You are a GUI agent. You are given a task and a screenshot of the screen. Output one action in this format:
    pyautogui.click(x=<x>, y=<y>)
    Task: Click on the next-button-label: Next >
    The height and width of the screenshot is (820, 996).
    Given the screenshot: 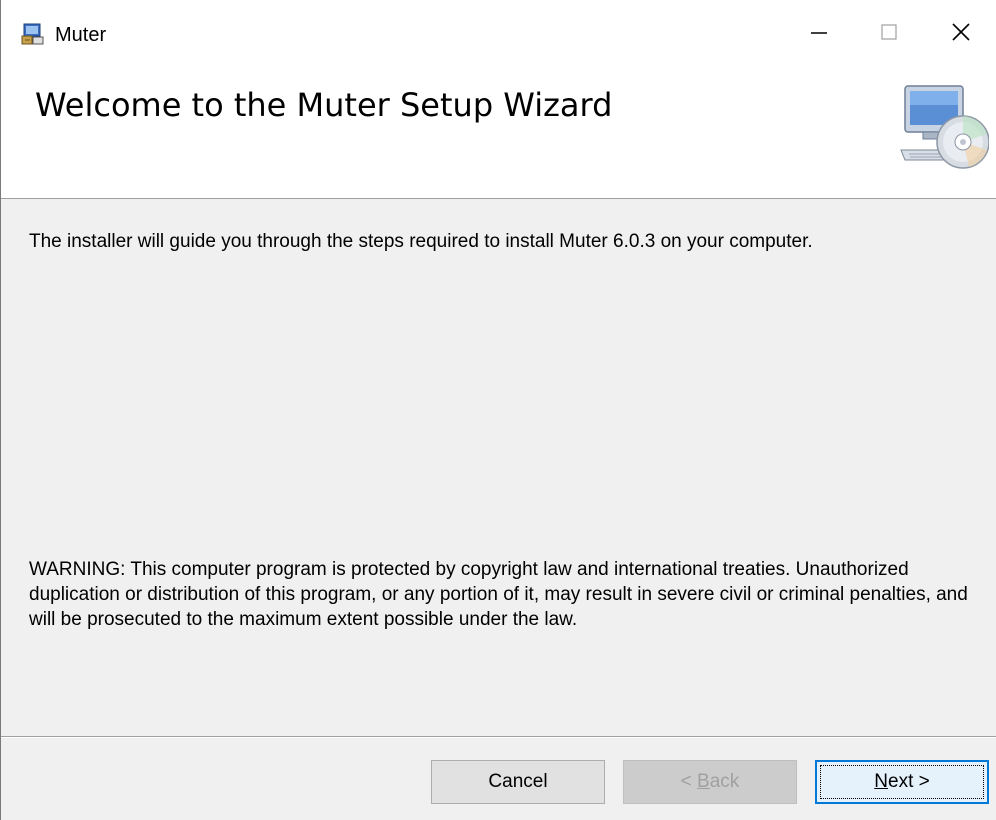 What is the action you would take?
    pyautogui.click(x=901, y=782)
    